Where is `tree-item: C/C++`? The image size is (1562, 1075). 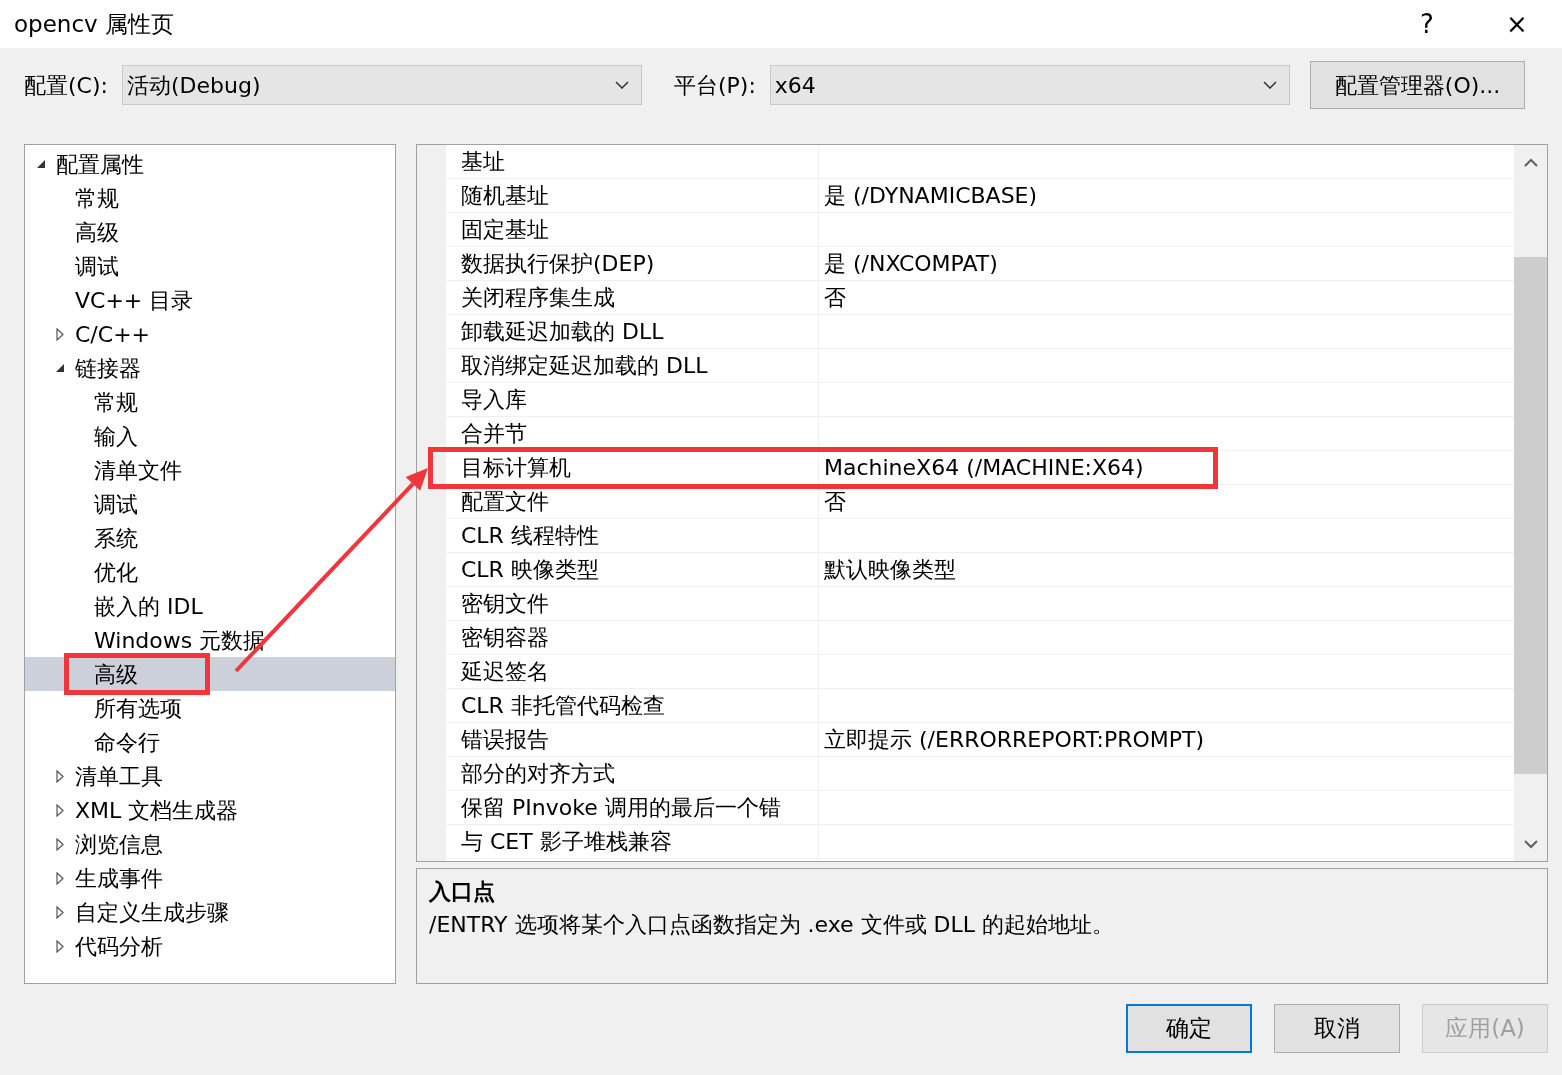
tree-item: C/C++ is located at coordinates (210, 334).